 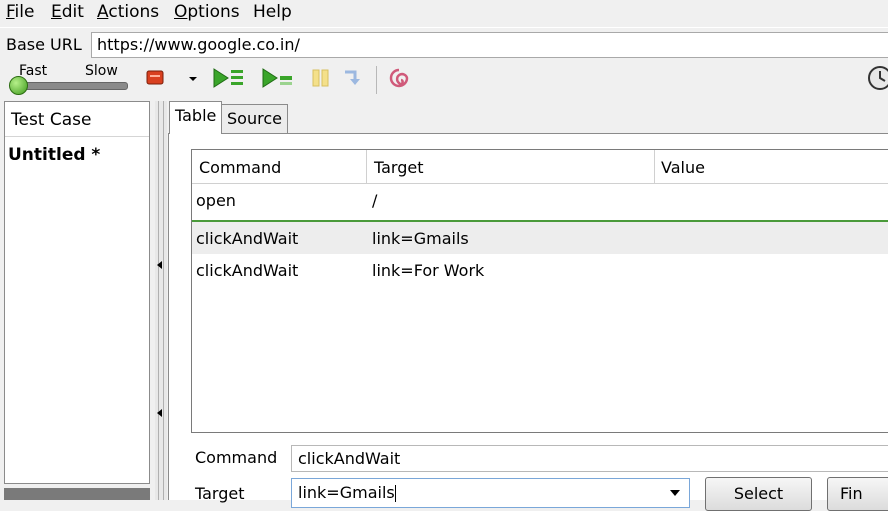 What do you see at coordinates (540, 238) in the screenshot?
I see `table-row: clickAndWait link=Gmails` at bounding box center [540, 238].